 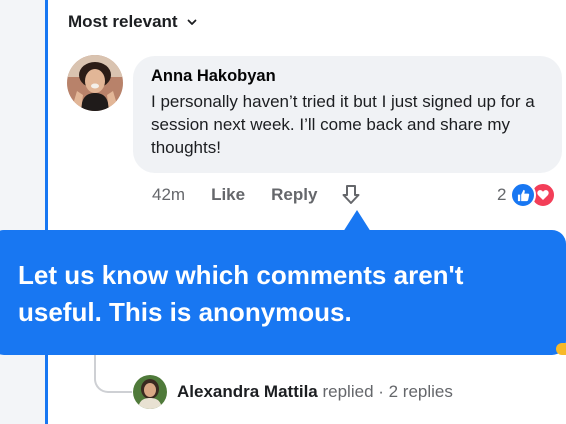 What do you see at coordinates (150, 392) in the screenshot?
I see `reply-avatar` at bounding box center [150, 392].